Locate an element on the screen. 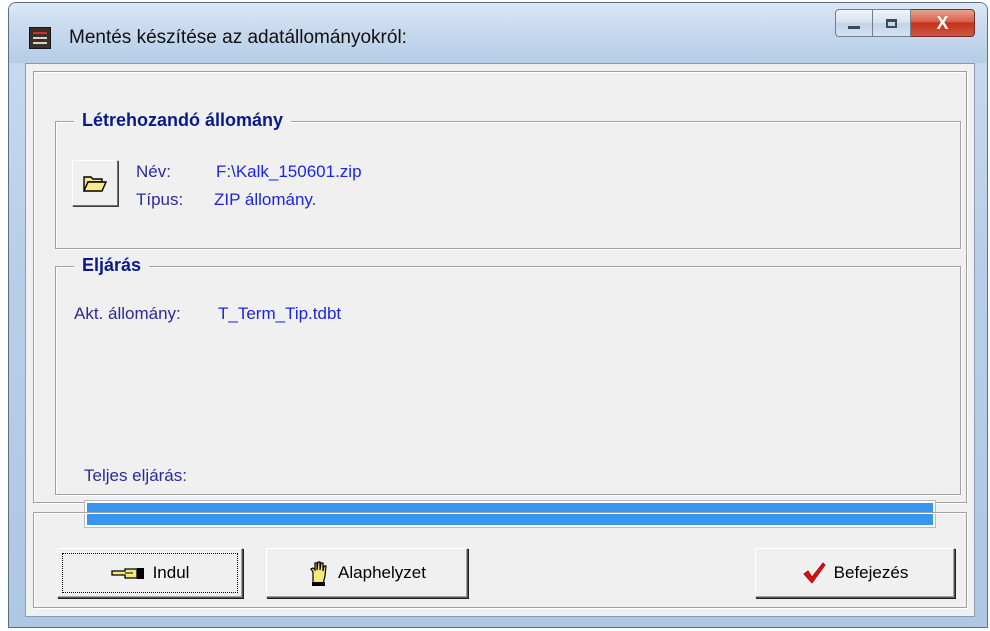  minimize-icon is located at coordinates (854, 27).